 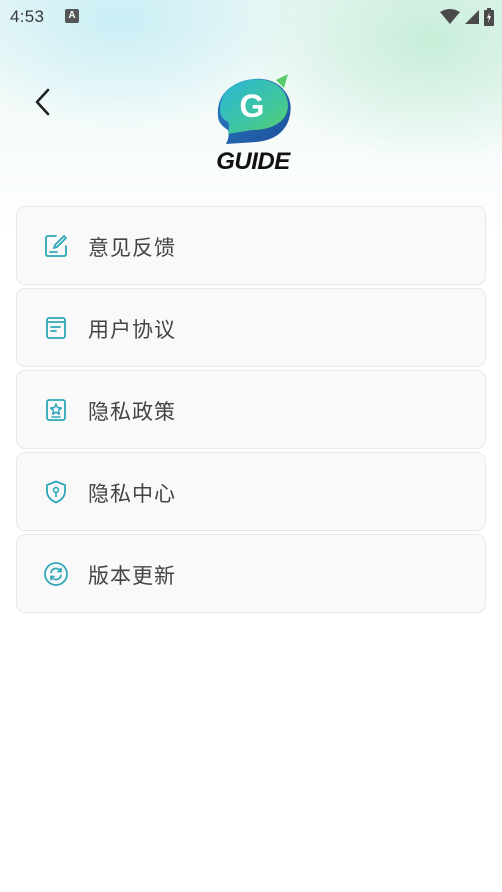 I want to click on menu-item-version-update: 版本更新, so click(x=251, y=573).